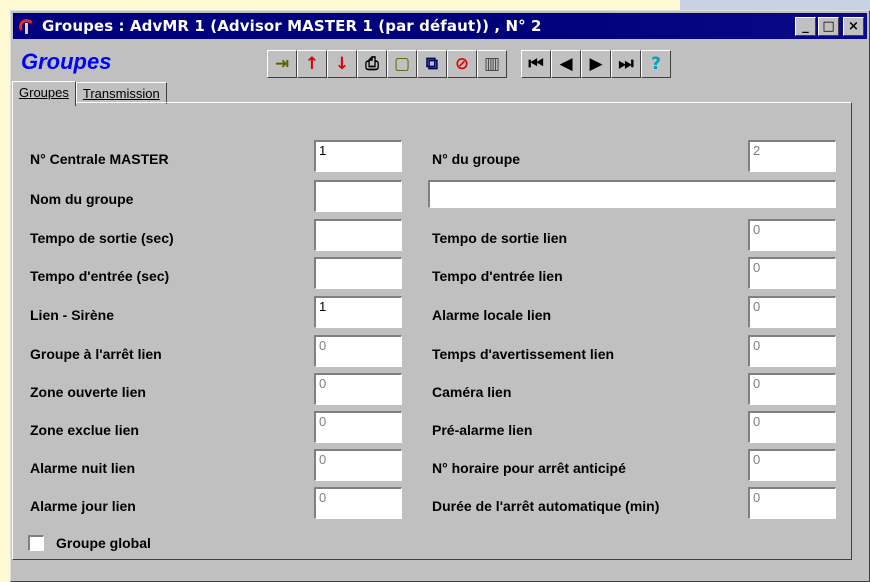 Image resolution: width=870 pixels, height=582 pixels. I want to click on print-button: ⎙, so click(372, 64).